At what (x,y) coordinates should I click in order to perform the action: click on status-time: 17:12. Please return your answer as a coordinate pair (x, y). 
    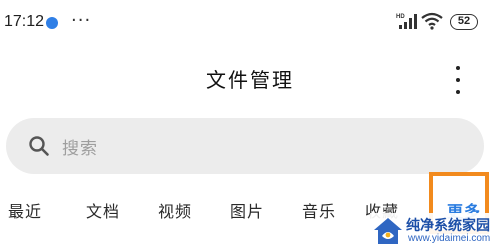
    Looking at the image, I should click on (24, 21).